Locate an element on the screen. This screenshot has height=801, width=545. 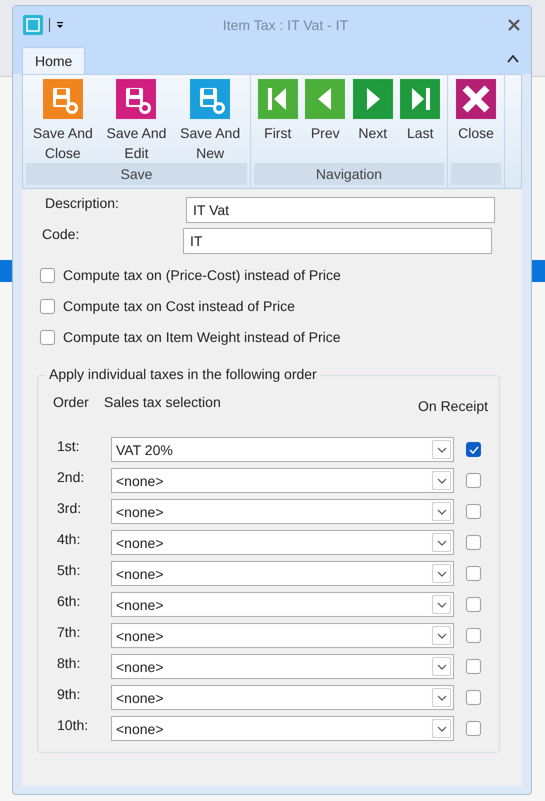
ribbon-button: Last is located at coordinates (420, 111).